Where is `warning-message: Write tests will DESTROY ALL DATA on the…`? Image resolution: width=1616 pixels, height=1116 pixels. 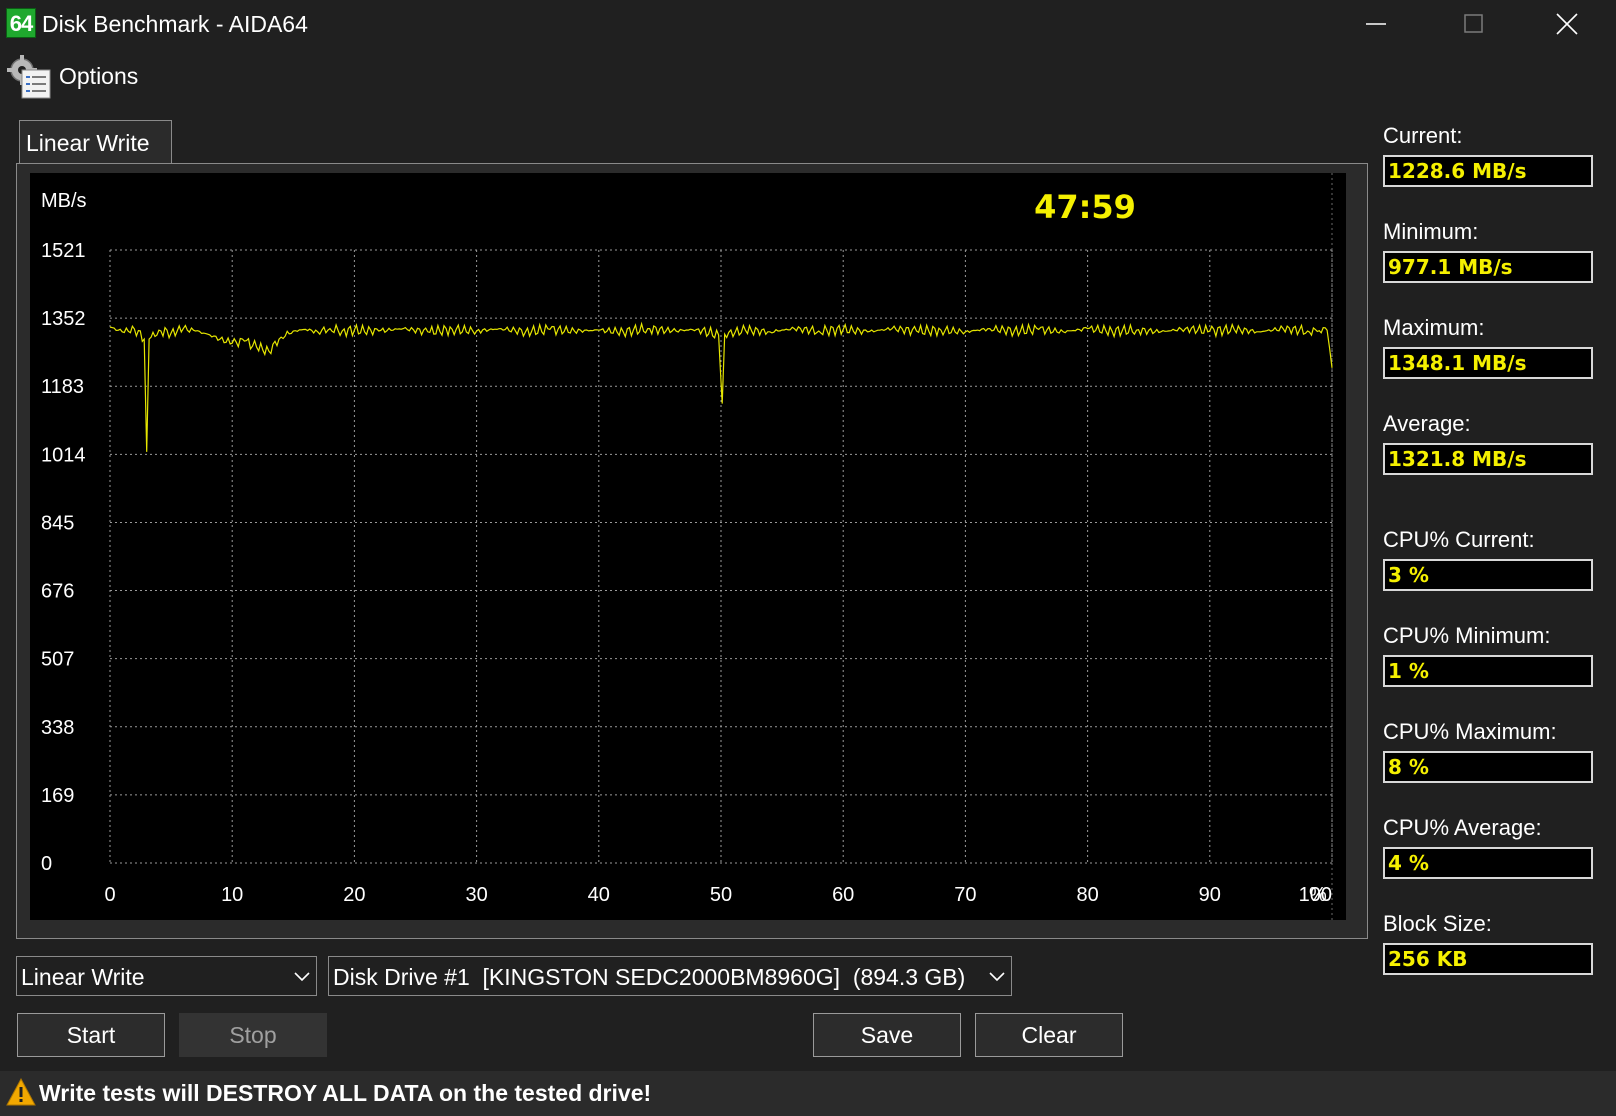 warning-message: Write tests will DESTROY ALL DATA on the… is located at coordinates (345, 1093).